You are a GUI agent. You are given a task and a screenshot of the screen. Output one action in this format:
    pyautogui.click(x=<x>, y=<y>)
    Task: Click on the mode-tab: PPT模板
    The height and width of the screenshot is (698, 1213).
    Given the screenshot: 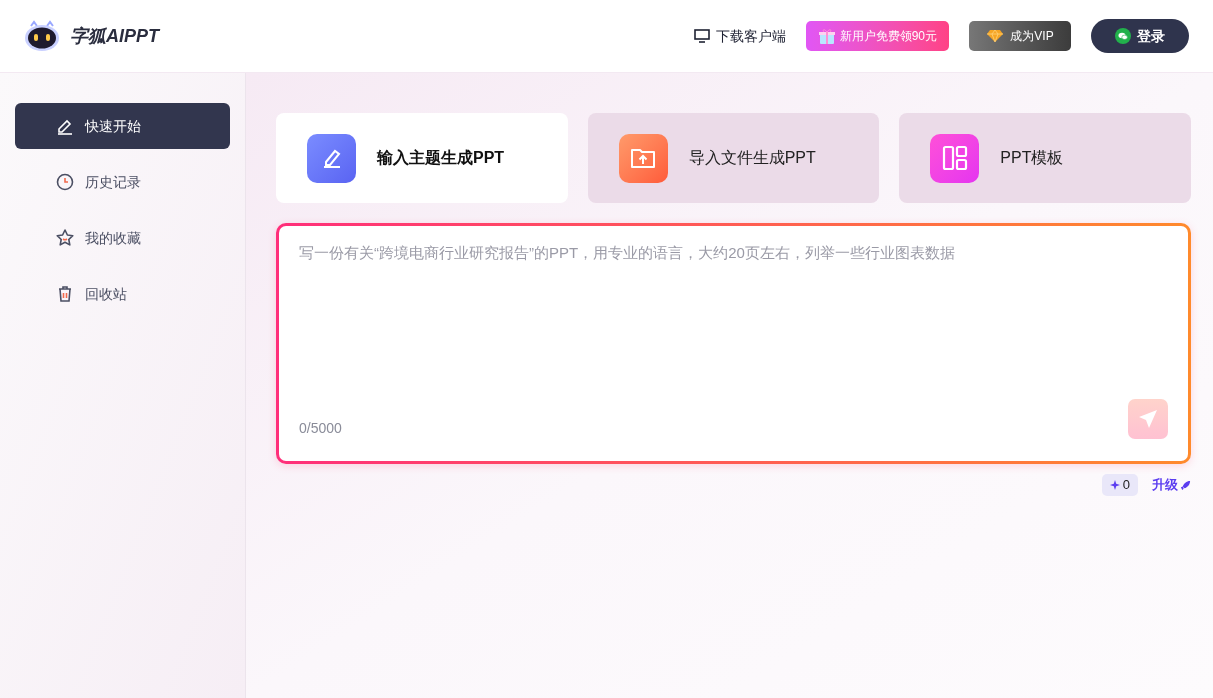 What is the action you would take?
    pyautogui.click(x=1045, y=158)
    